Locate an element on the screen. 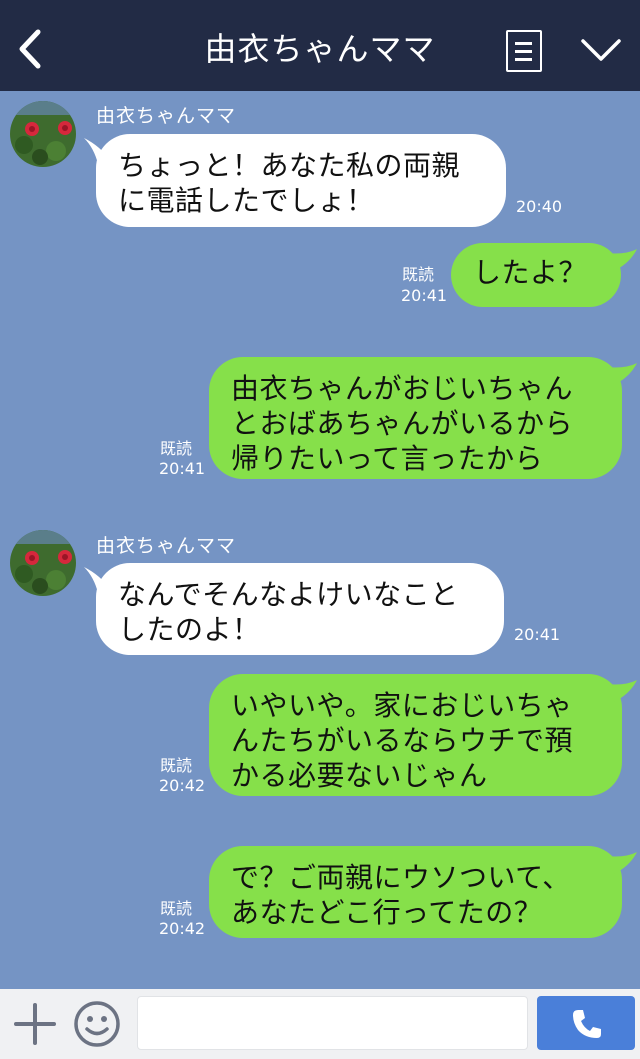  plus-icon is located at coordinates (35, 1024).